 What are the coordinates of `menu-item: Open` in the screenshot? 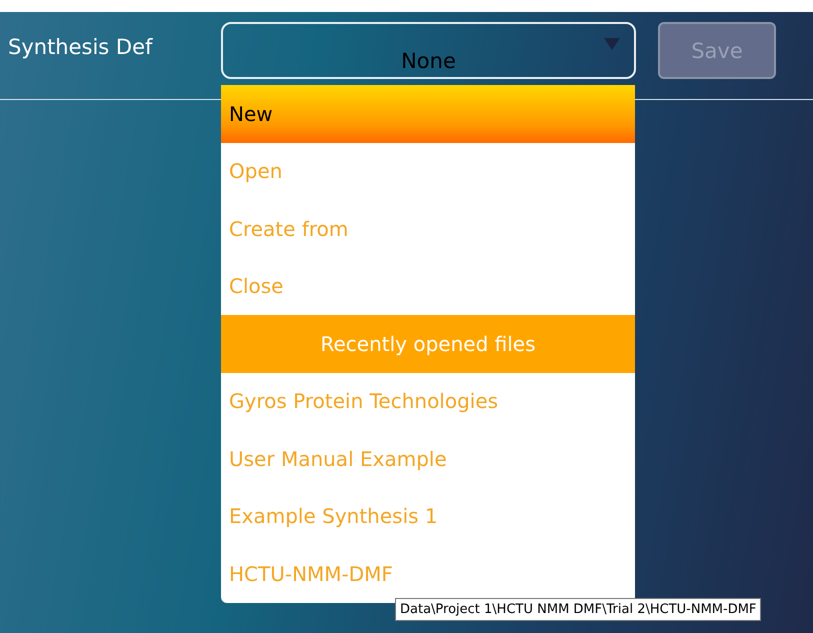 It's located at (428, 171).